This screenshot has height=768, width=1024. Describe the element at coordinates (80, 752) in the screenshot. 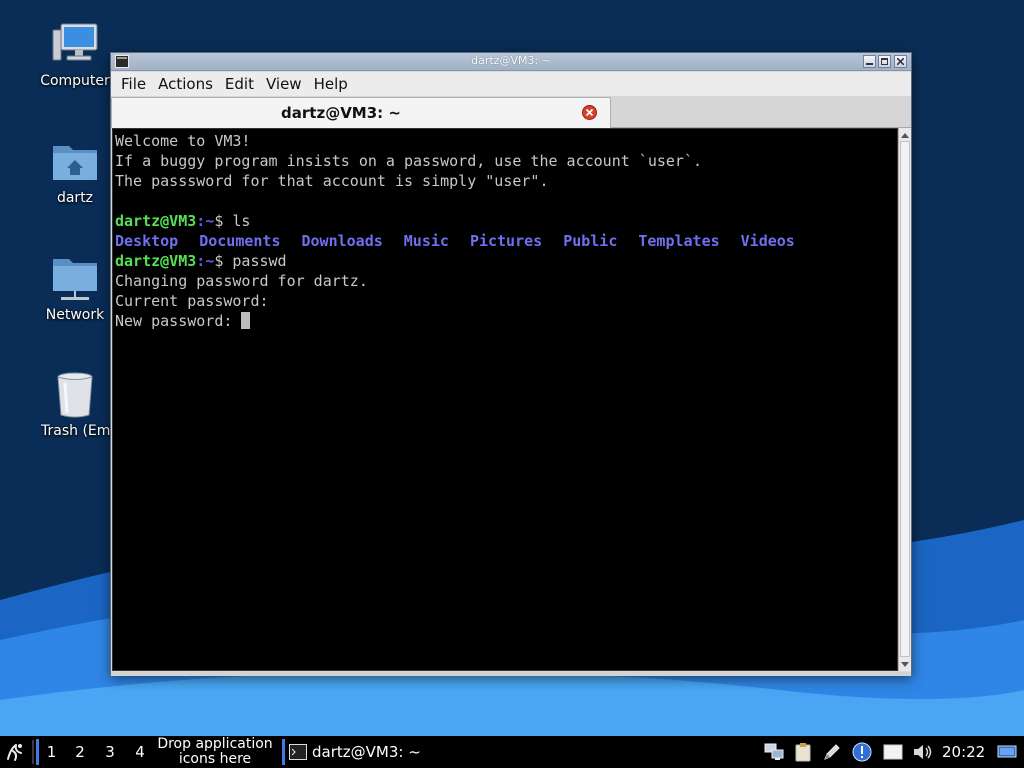

I see `workspace-2-button: 2` at that location.